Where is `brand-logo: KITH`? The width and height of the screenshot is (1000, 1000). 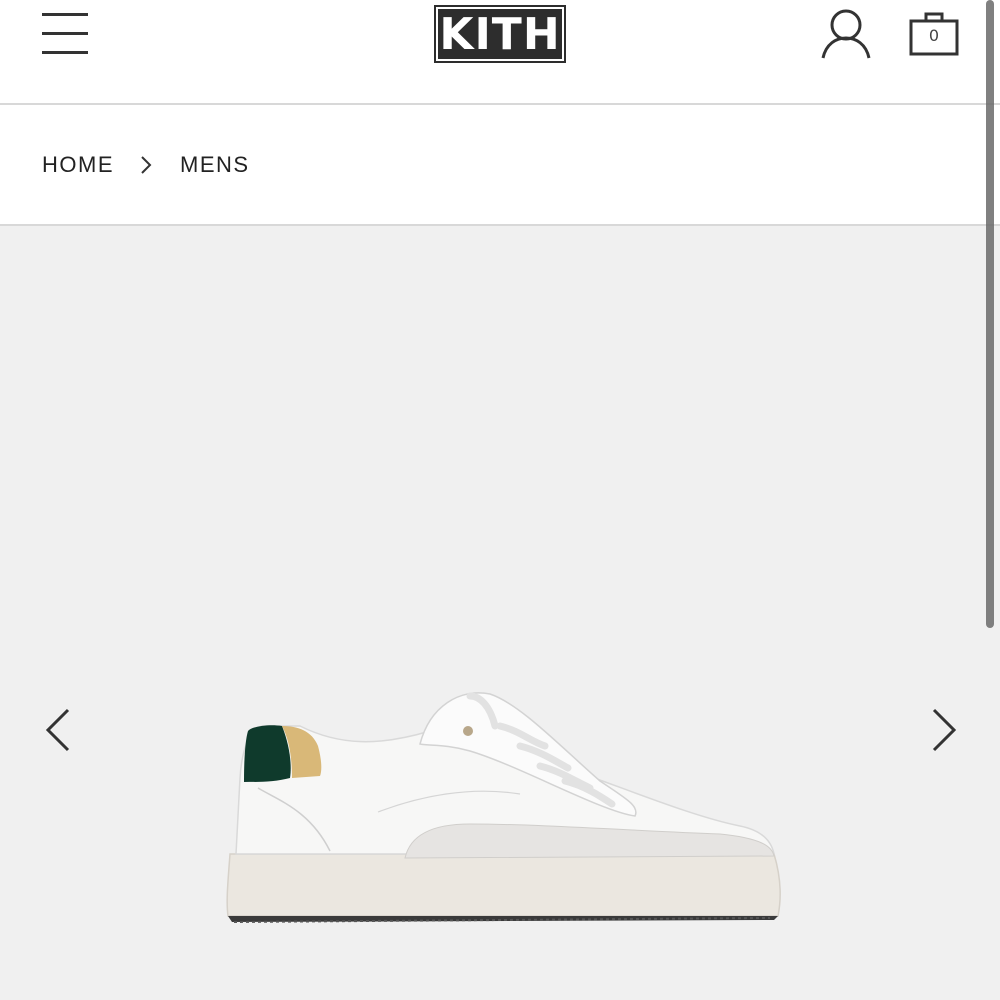
brand-logo: KITH is located at coordinates (500, 34).